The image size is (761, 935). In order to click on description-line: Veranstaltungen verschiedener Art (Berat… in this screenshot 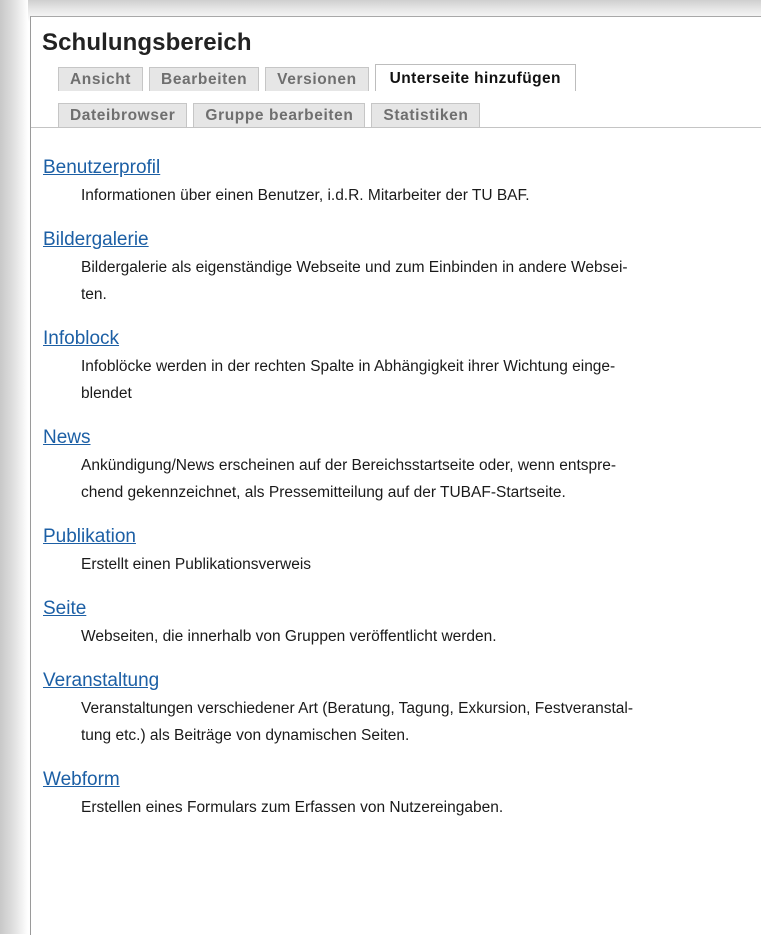, I will do `click(357, 708)`.